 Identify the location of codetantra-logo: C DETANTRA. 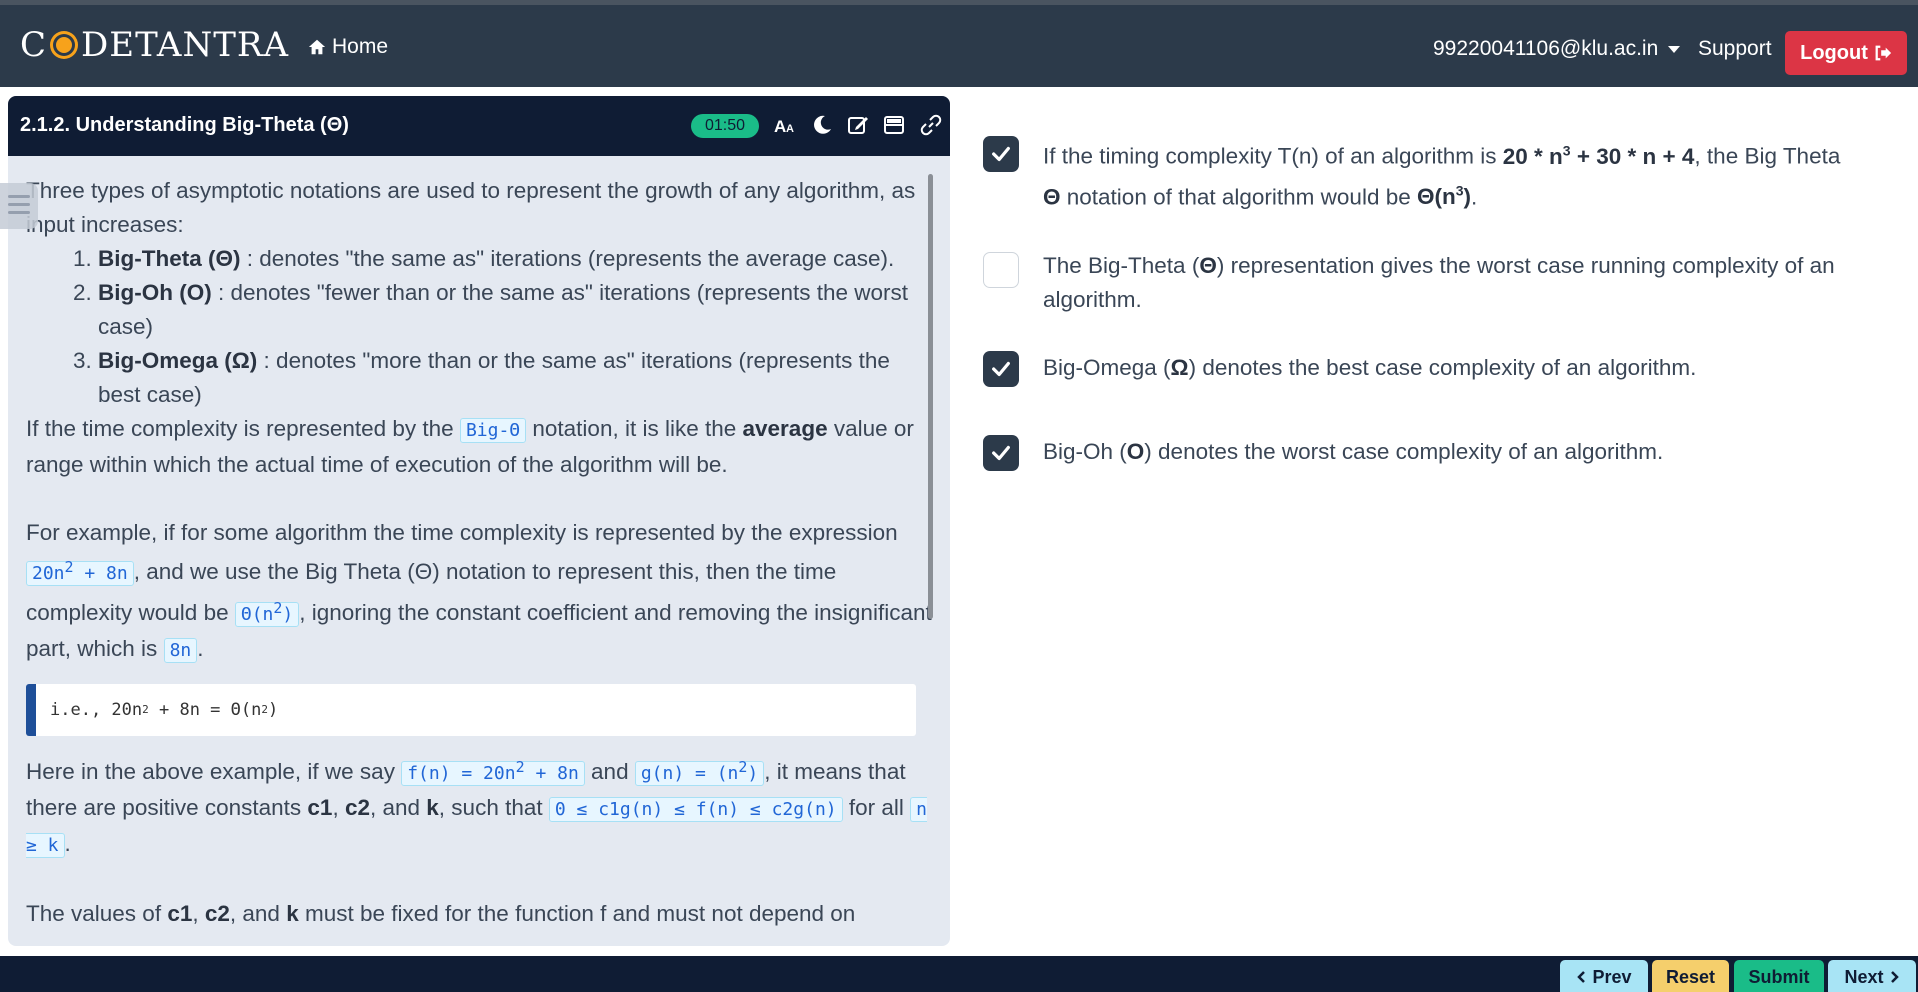
(154, 45).